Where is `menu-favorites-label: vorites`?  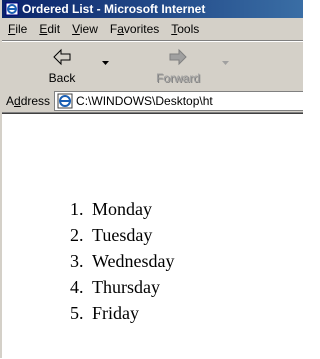 menu-favorites-label: vorites is located at coordinates (141, 29).